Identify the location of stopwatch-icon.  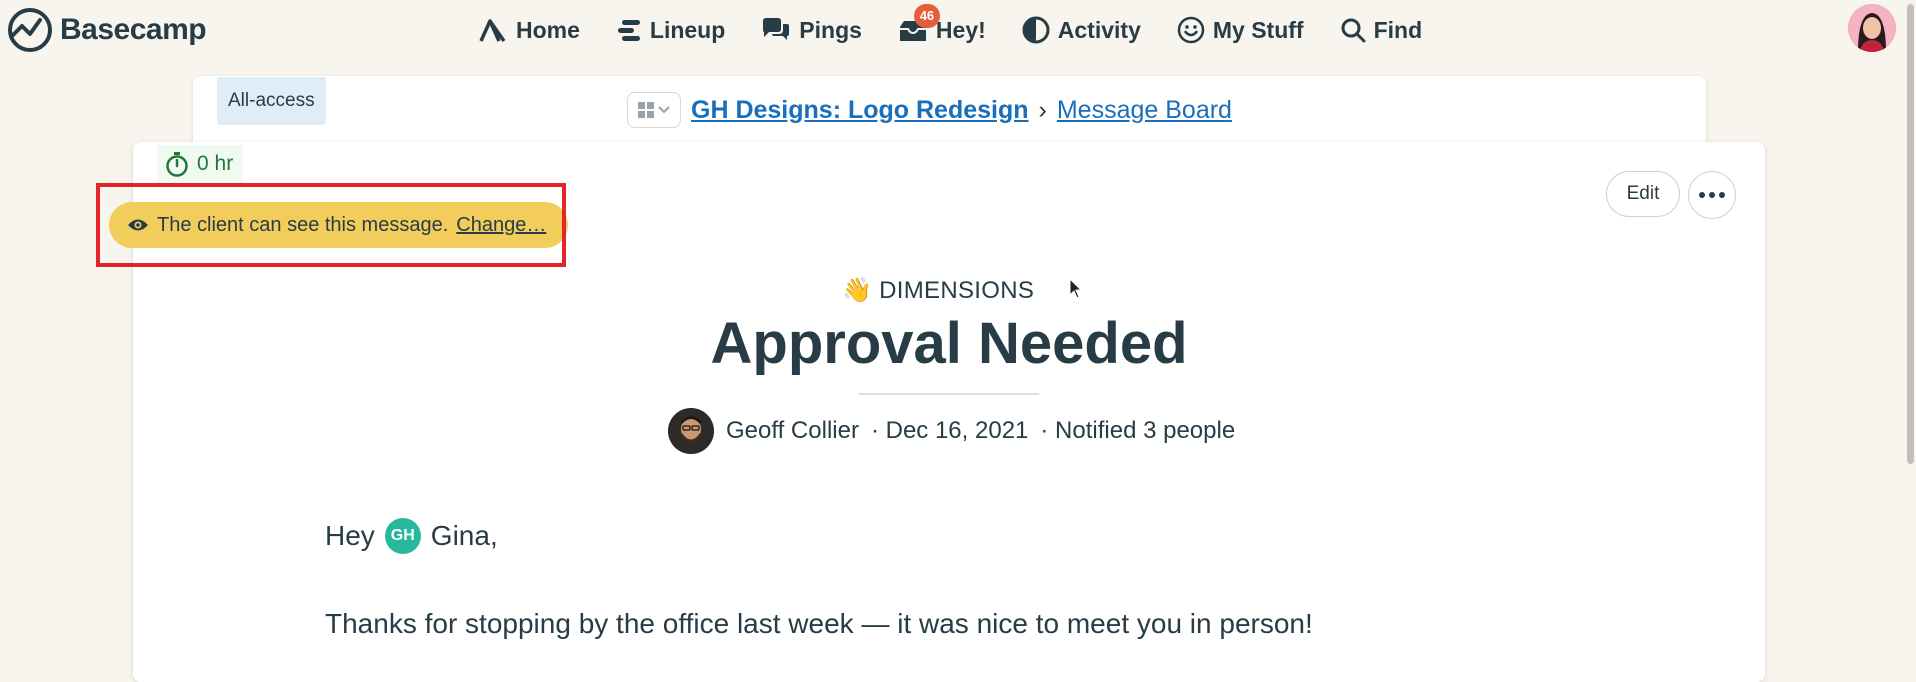
(177, 164).